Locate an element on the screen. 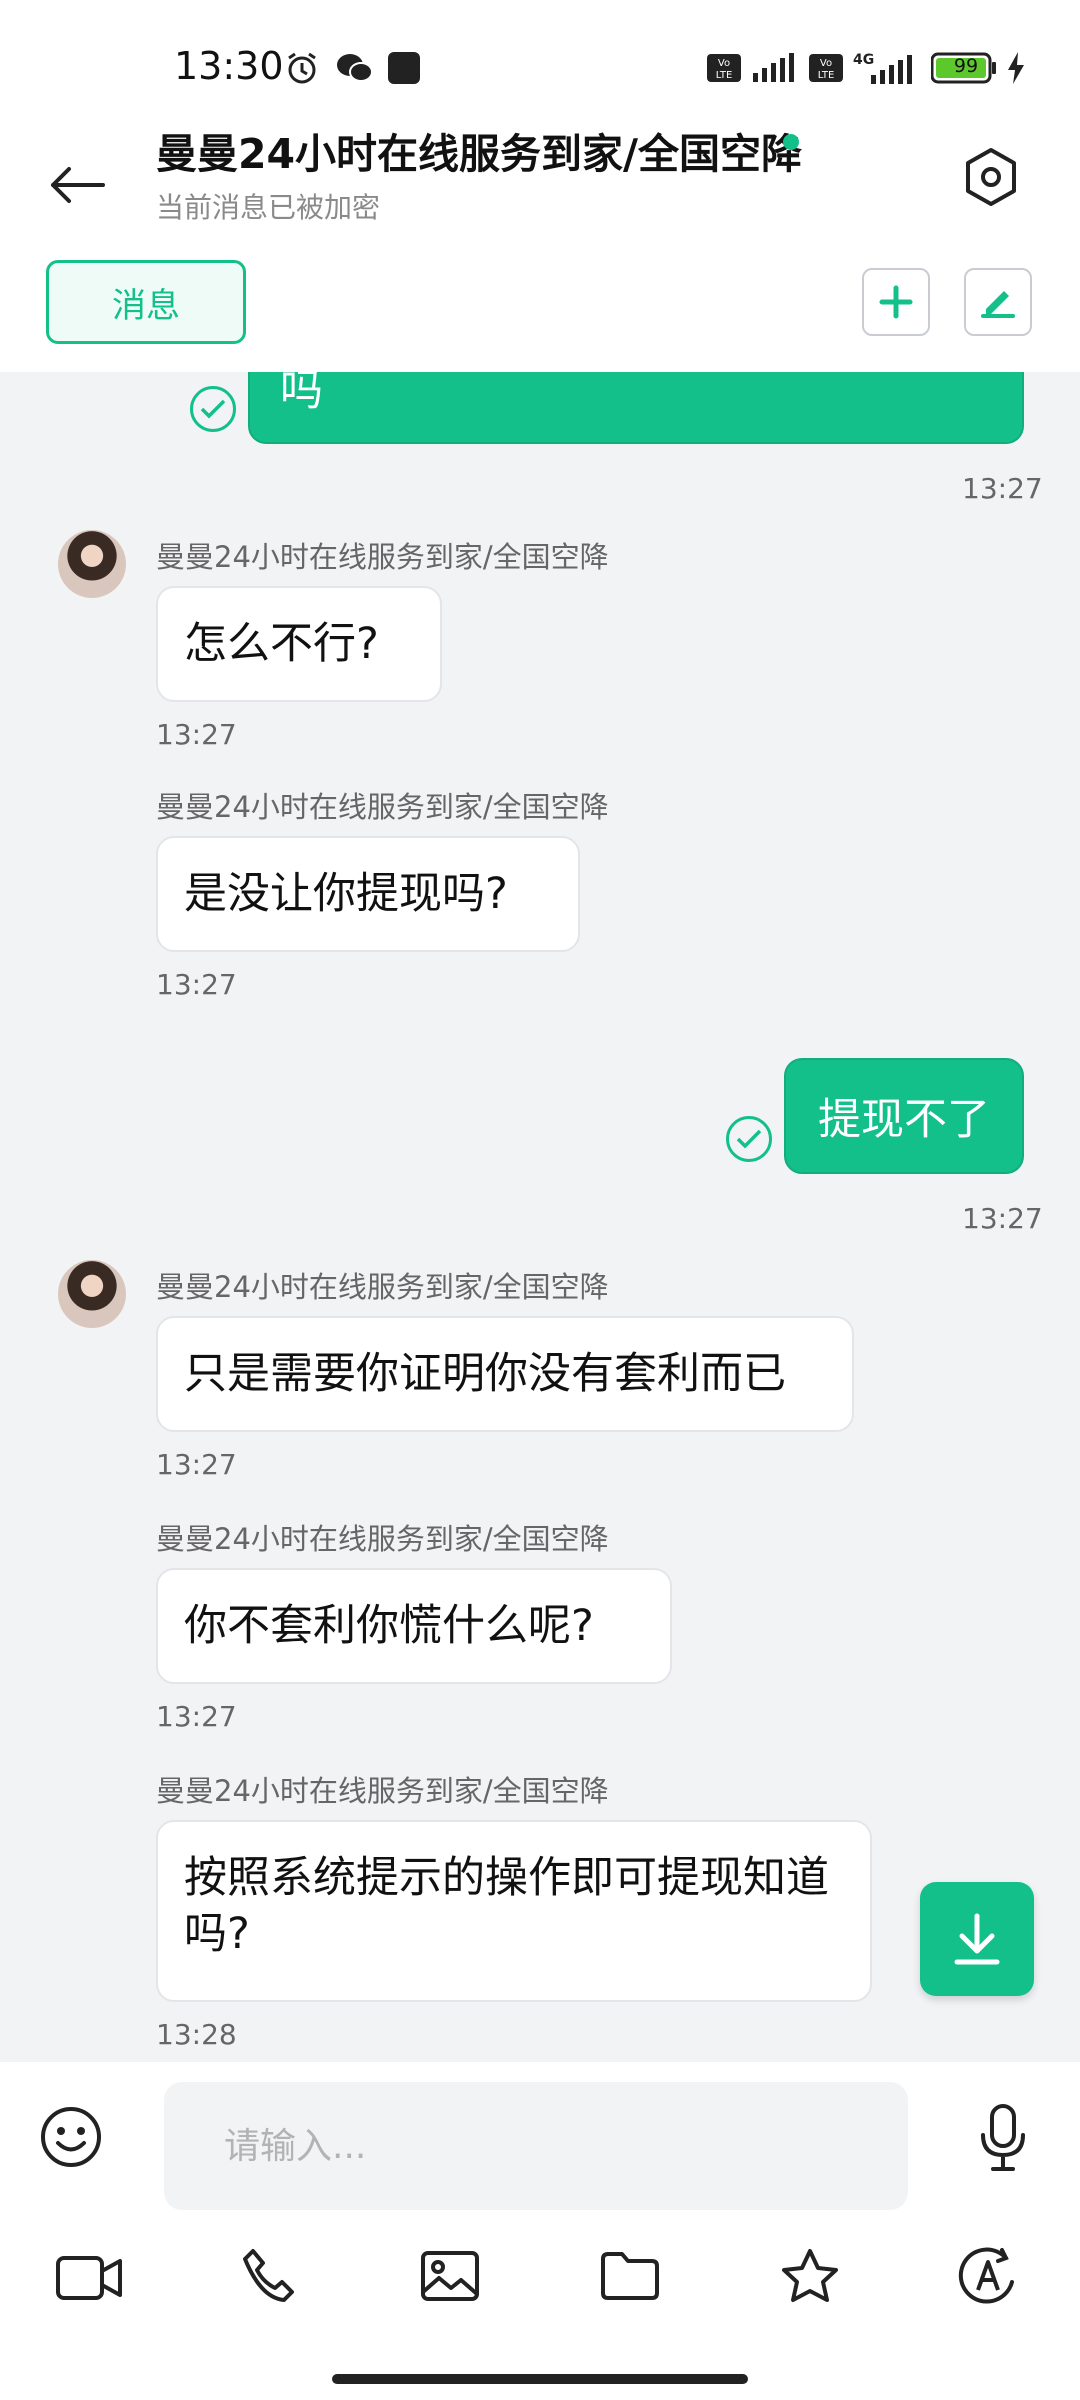 The height and width of the screenshot is (2400, 1080). scroll-to-bottom-button is located at coordinates (977, 1939).